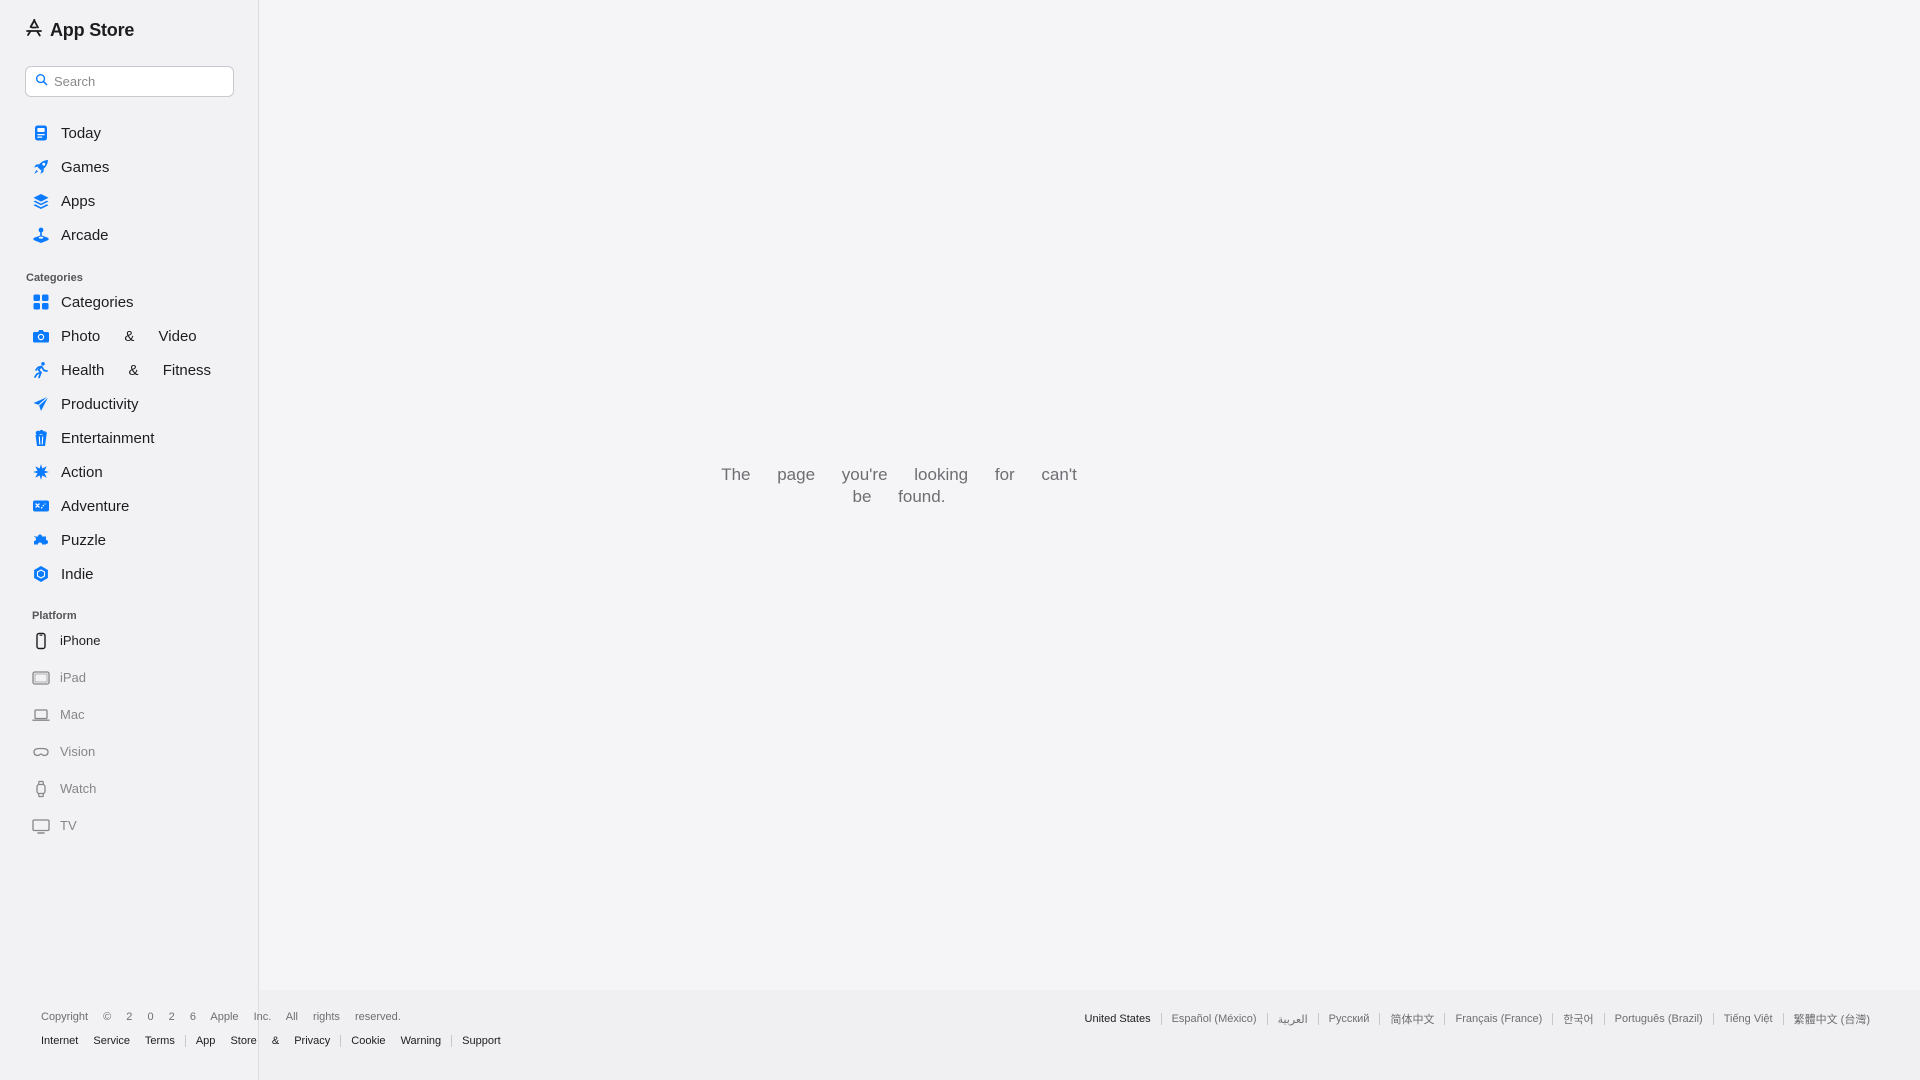 The image size is (1920, 1080). Describe the element at coordinates (40, 574) in the screenshot. I see `hexagon-icon` at that location.